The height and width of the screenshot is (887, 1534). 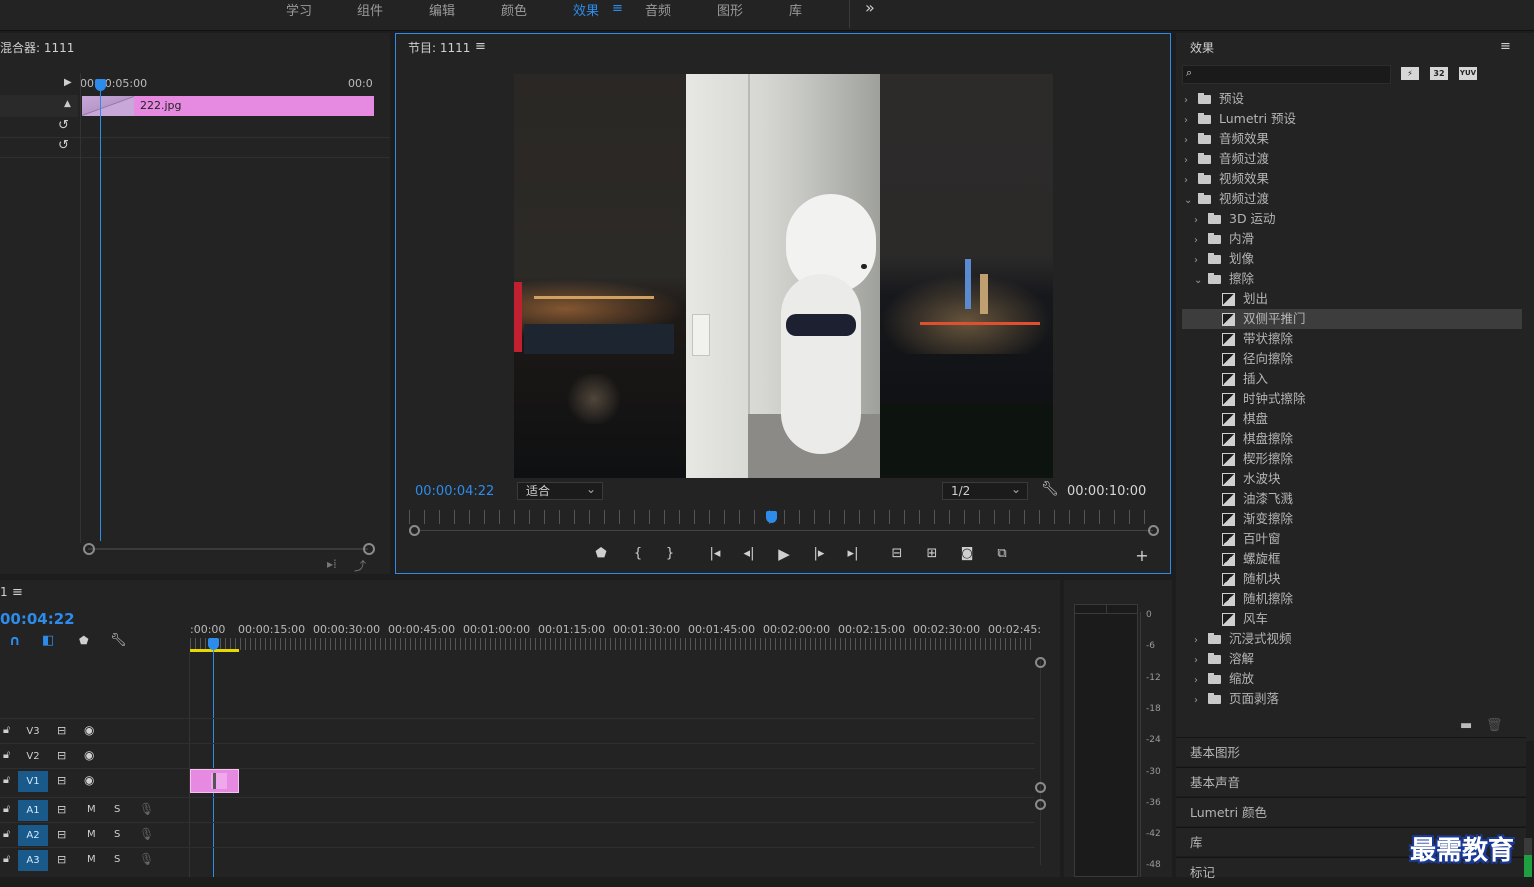 I want to click on effects-tree-item: › 视频效果, so click(x=1352, y=179).